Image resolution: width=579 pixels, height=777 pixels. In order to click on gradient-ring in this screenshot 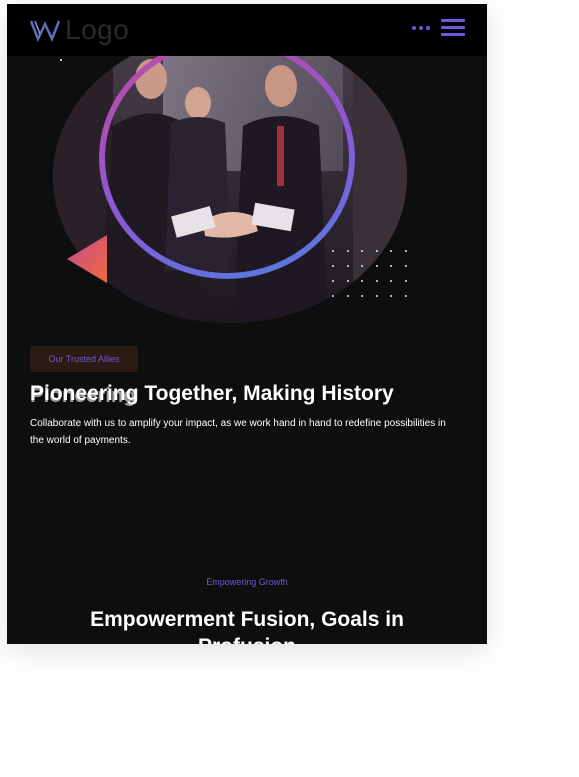, I will do `click(227, 158)`.